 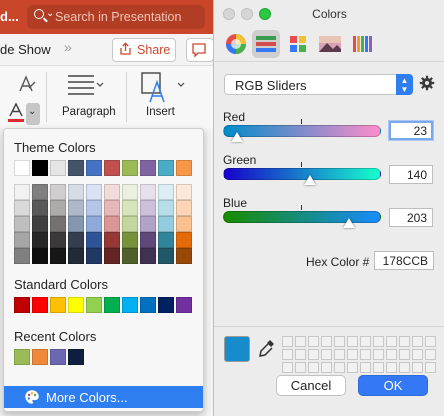 I want to click on image-palettes-tab, so click(x=330, y=44).